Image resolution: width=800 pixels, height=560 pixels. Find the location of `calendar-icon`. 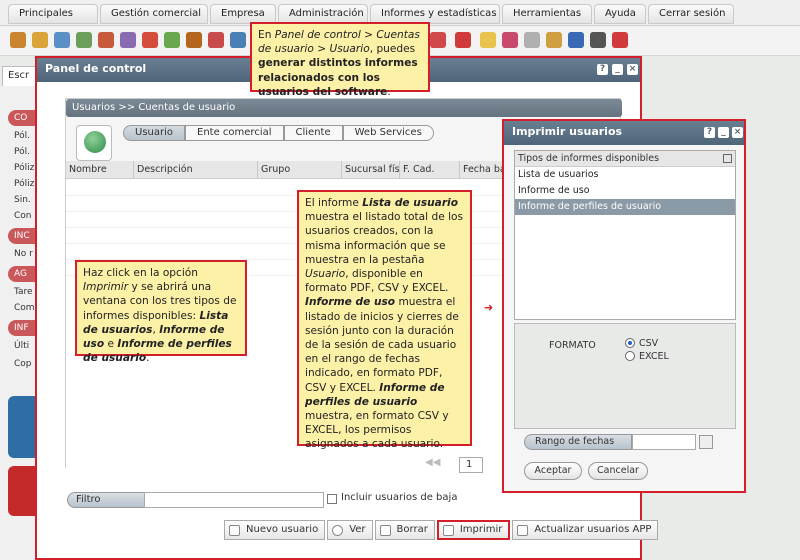

calendar-icon is located at coordinates (706, 442).